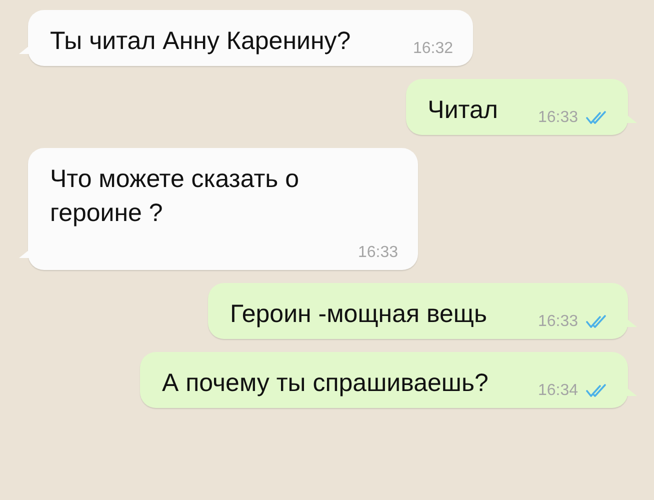 The height and width of the screenshot is (500, 654). Describe the element at coordinates (200, 41) in the screenshot. I see `message-text: Ты читал Анну Каренину?` at that location.